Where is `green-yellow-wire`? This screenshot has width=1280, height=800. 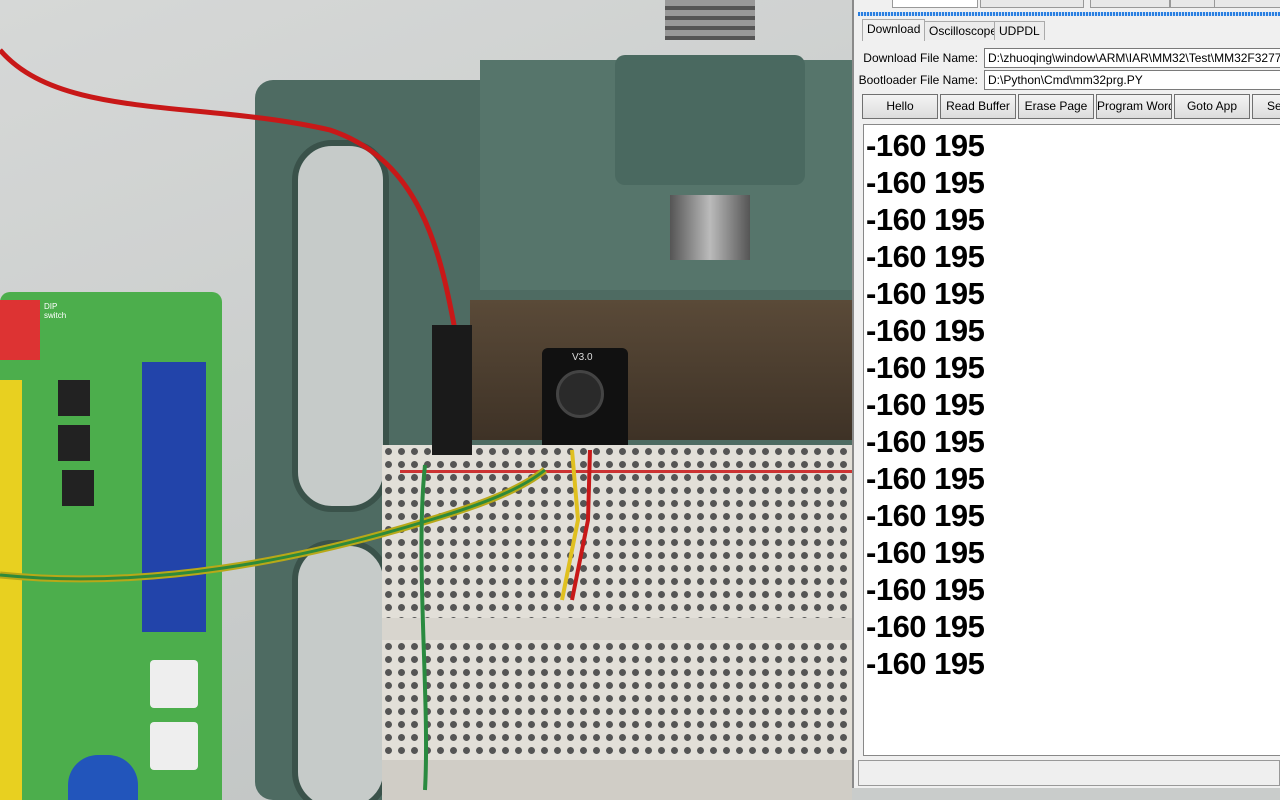 green-yellow-wire is located at coordinates (274, 525).